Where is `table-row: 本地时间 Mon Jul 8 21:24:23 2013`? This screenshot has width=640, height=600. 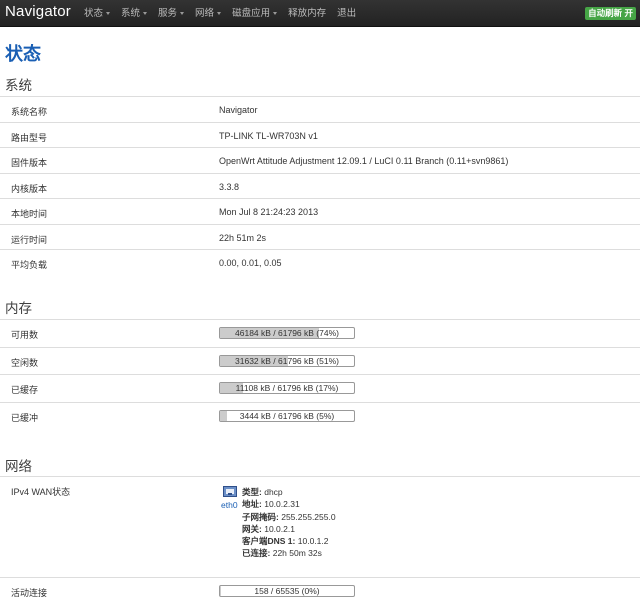
table-row: 本地时间 Mon Jul 8 21:24:23 2013 is located at coordinates (320, 211).